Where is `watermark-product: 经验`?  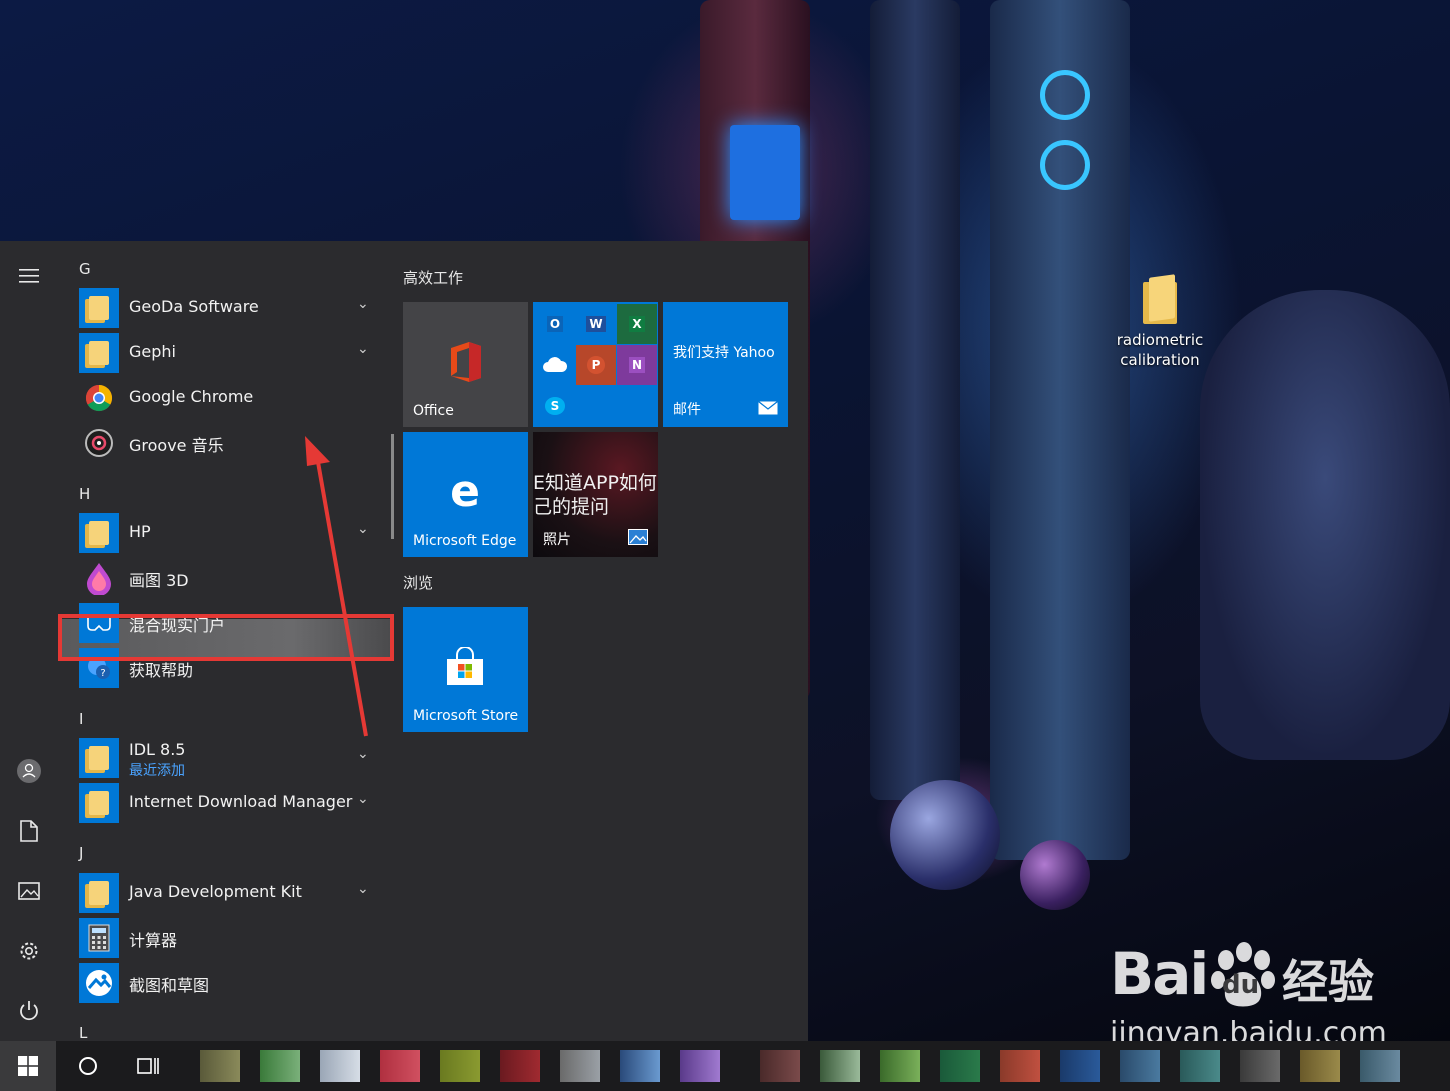 watermark-product: 经验 is located at coordinates (1328, 982).